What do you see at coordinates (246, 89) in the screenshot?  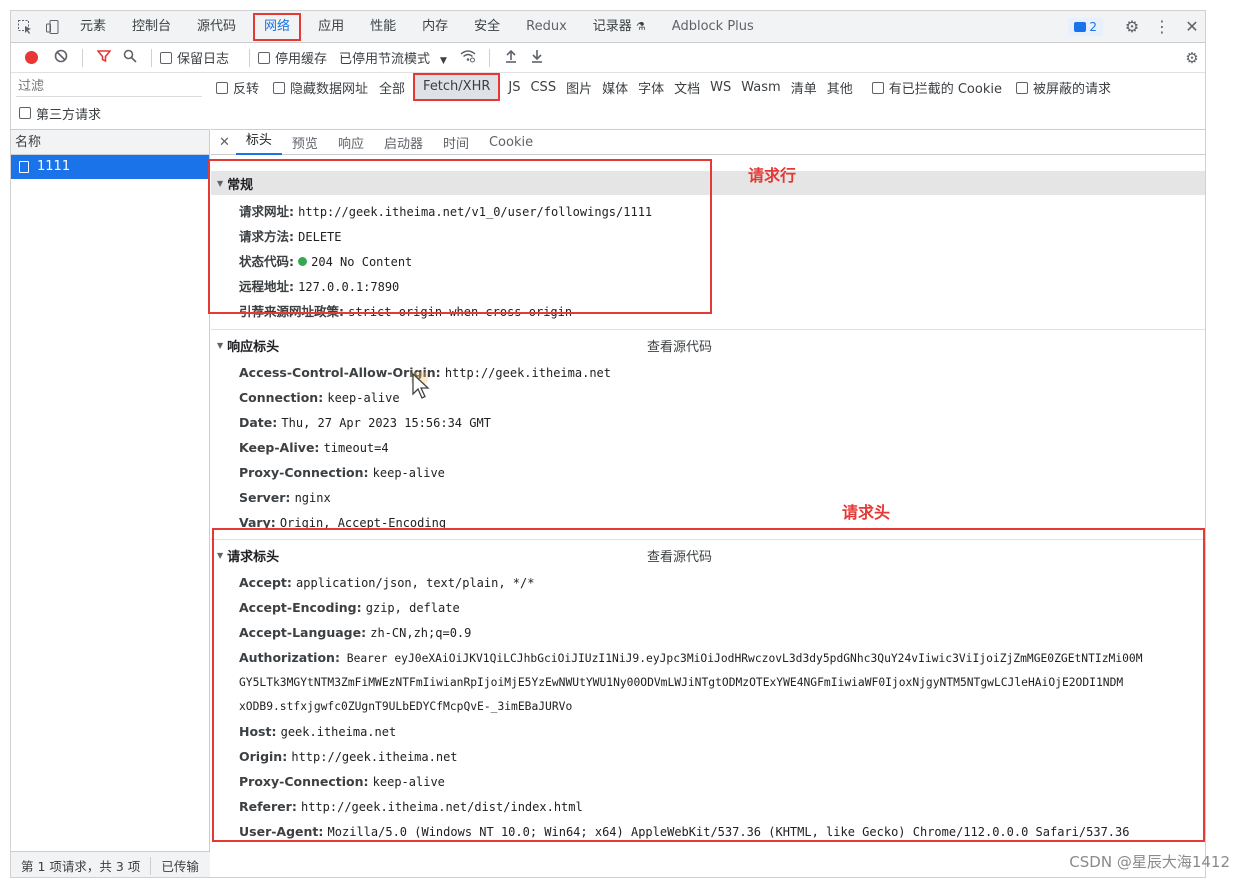 I see `invert-label: 反转` at bounding box center [246, 89].